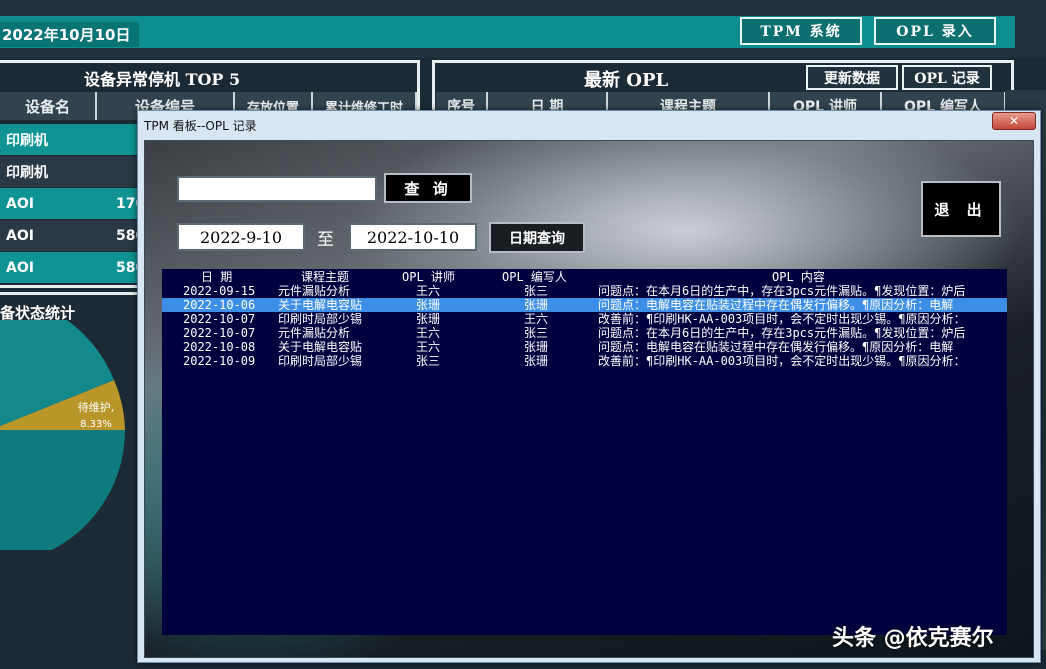 The height and width of the screenshot is (669, 1046). What do you see at coordinates (913, 638) in the screenshot?
I see `watermark-text: 头条 @依克赛尔` at bounding box center [913, 638].